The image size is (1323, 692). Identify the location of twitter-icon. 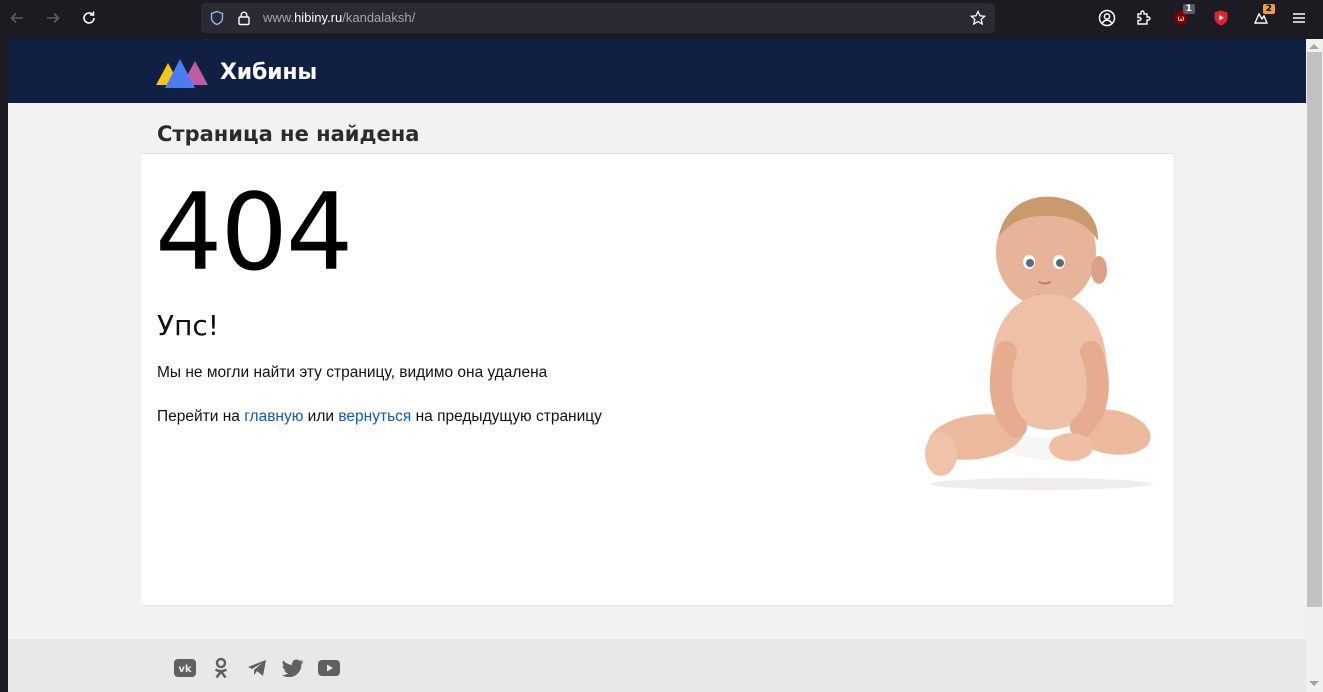
(293, 668).